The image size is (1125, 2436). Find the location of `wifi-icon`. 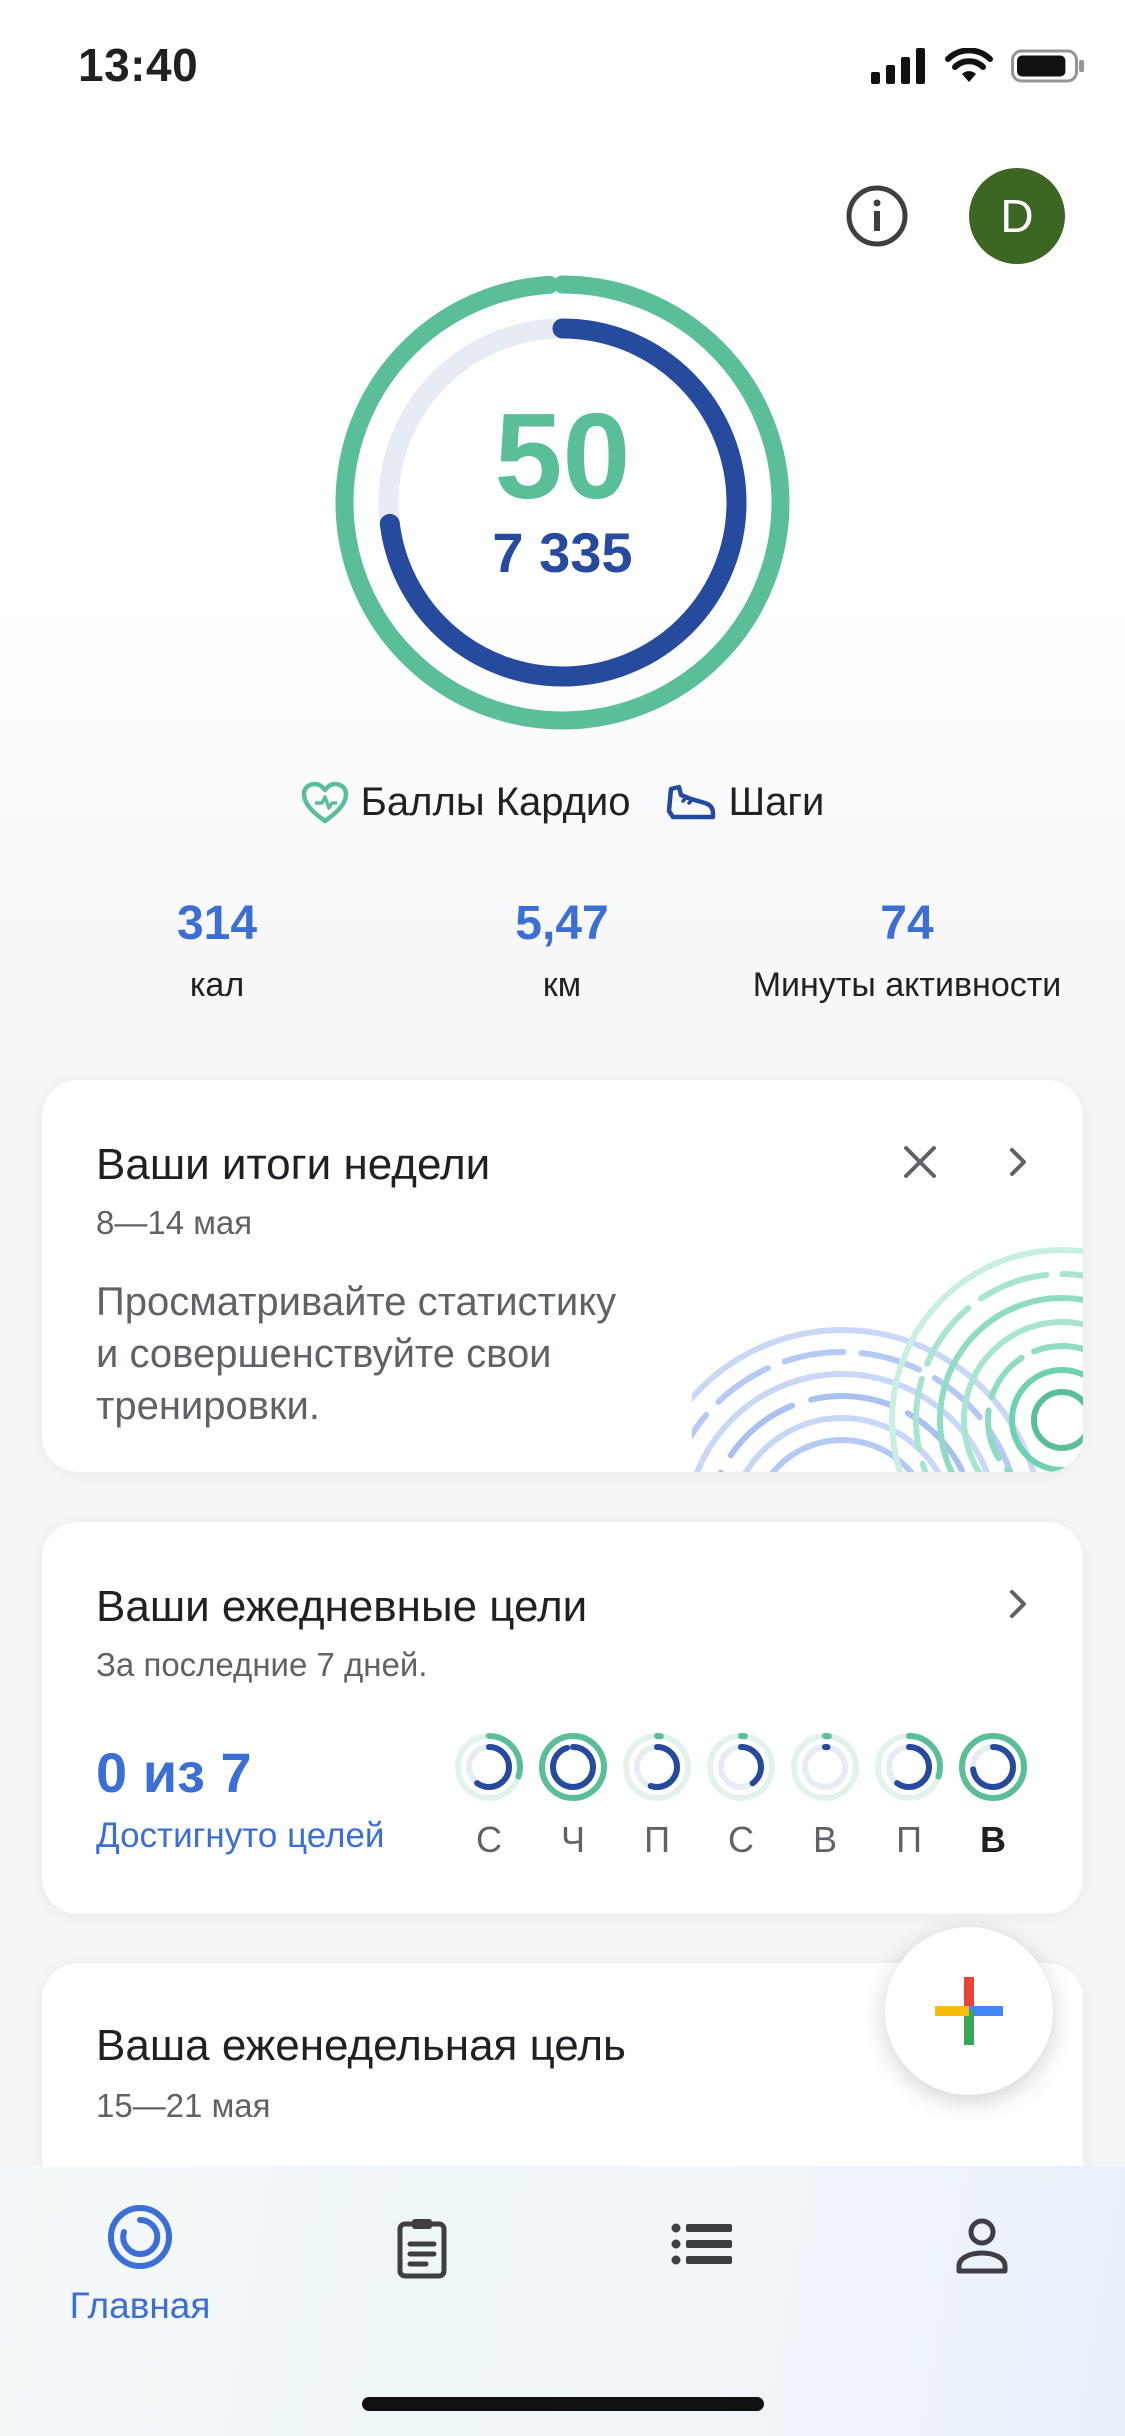

wifi-icon is located at coordinates (969, 65).